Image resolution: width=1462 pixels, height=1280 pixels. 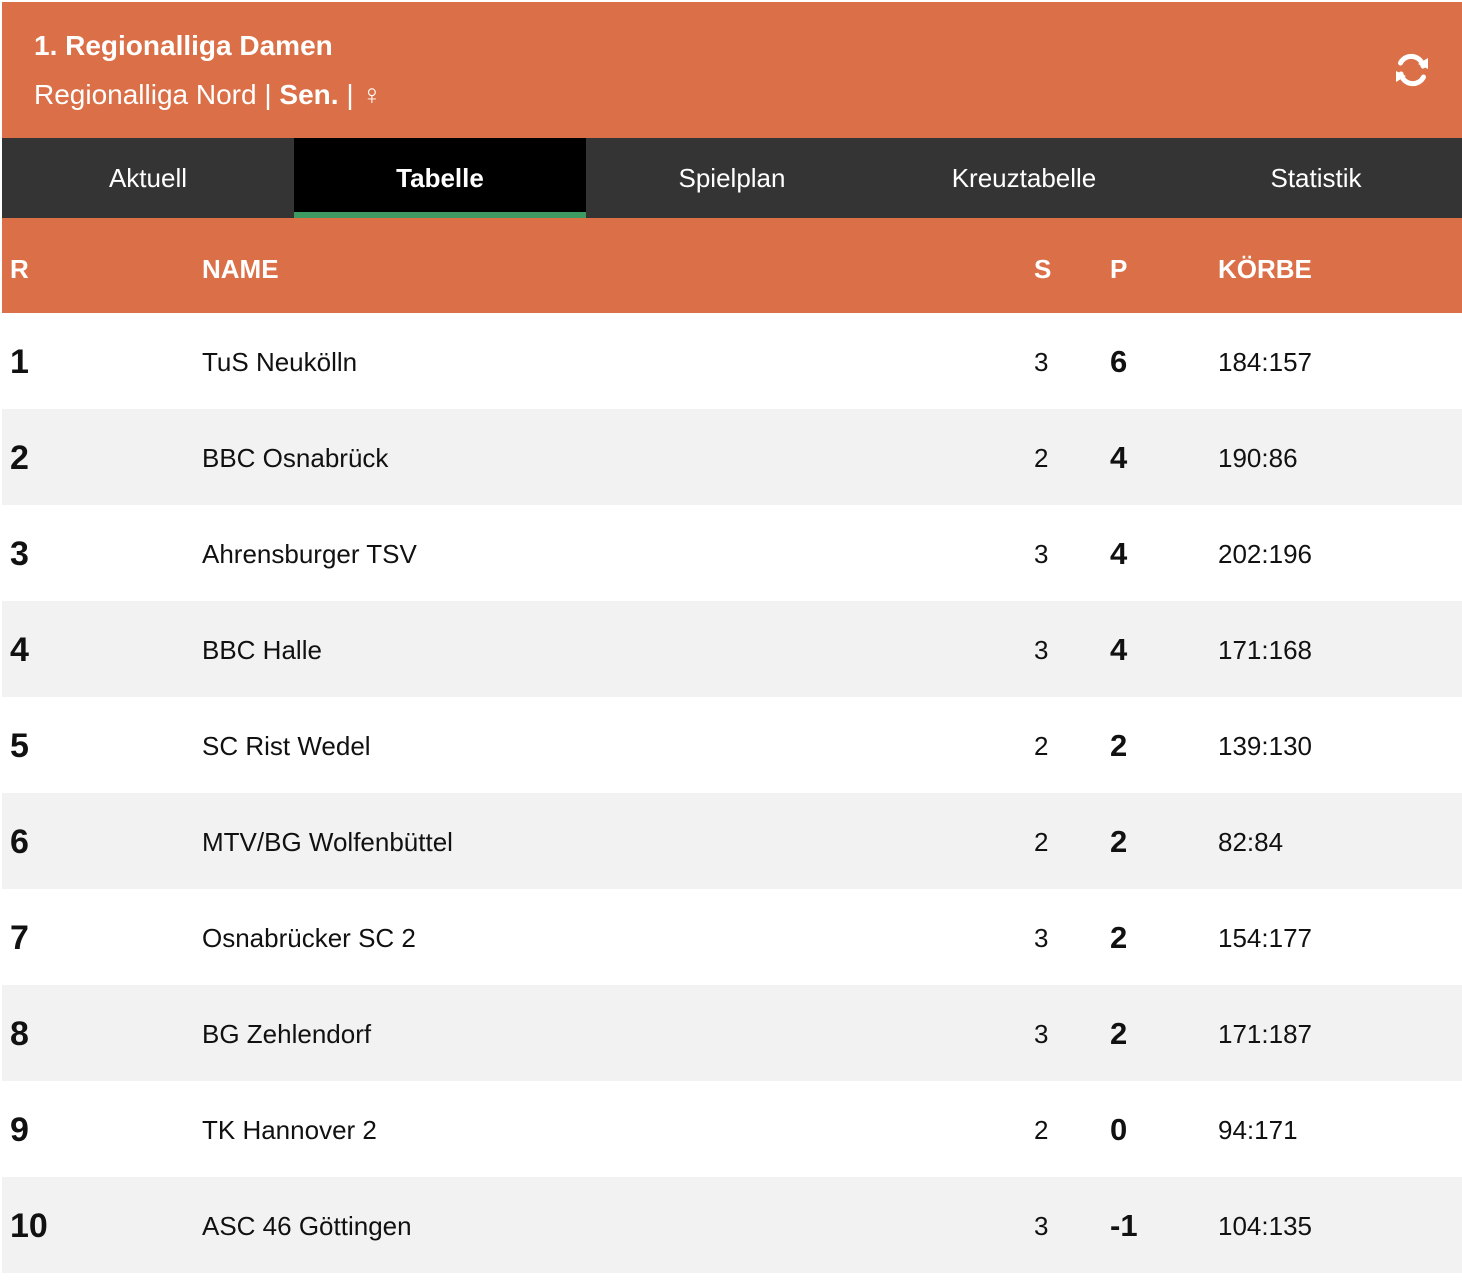 What do you see at coordinates (732, 937) in the screenshot?
I see `table-row: 7 Osnabrücker SC 2 3 2 154:177` at bounding box center [732, 937].